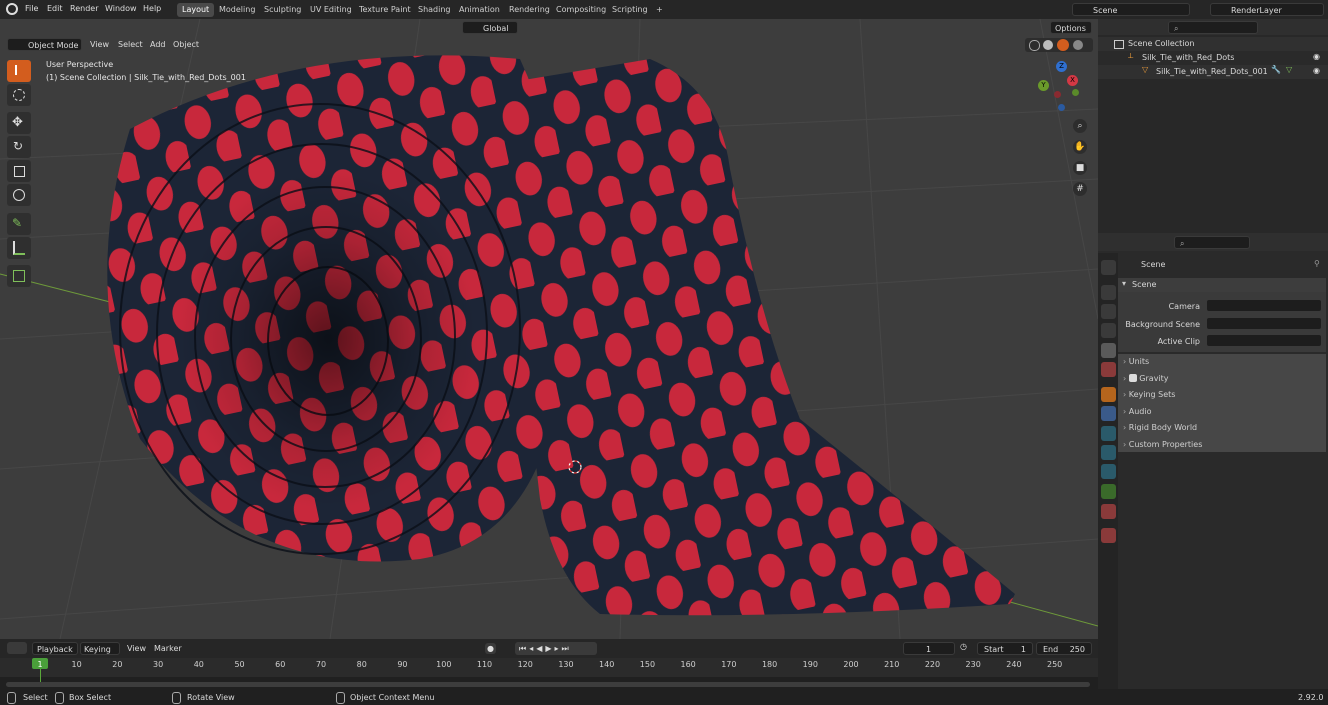  What do you see at coordinates (19, 248) in the screenshot?
I see `measure-tool` at bounding box center [19, 248].